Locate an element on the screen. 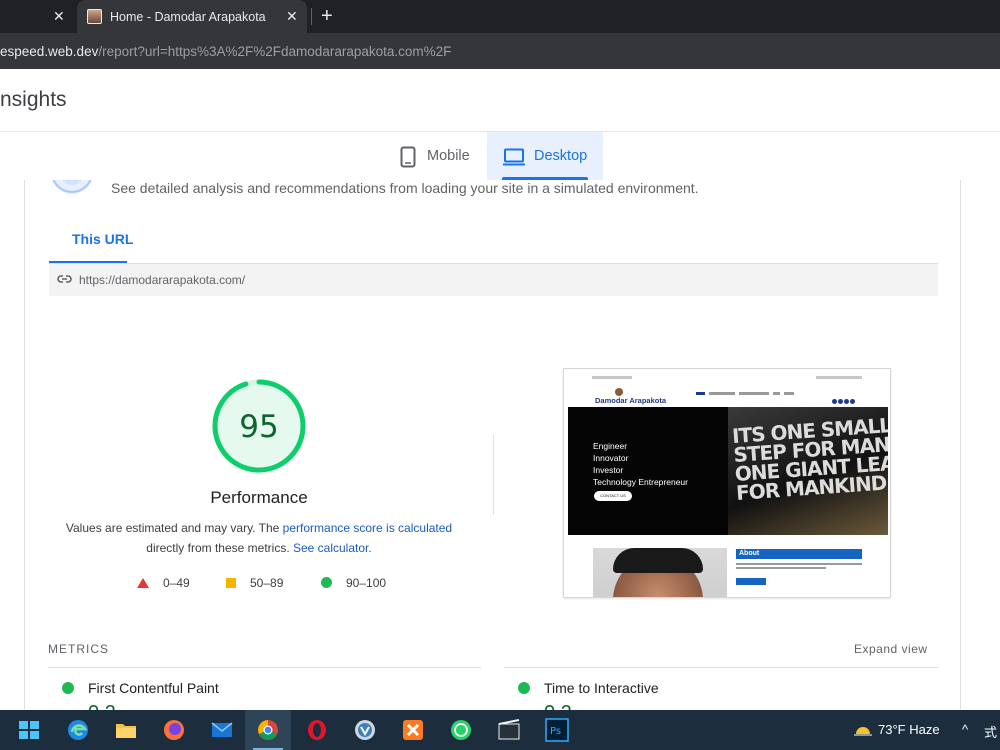 The width and height of the screenshot is (1000, 750). legend-average: 50–89 is located at coordinates (254, 583).